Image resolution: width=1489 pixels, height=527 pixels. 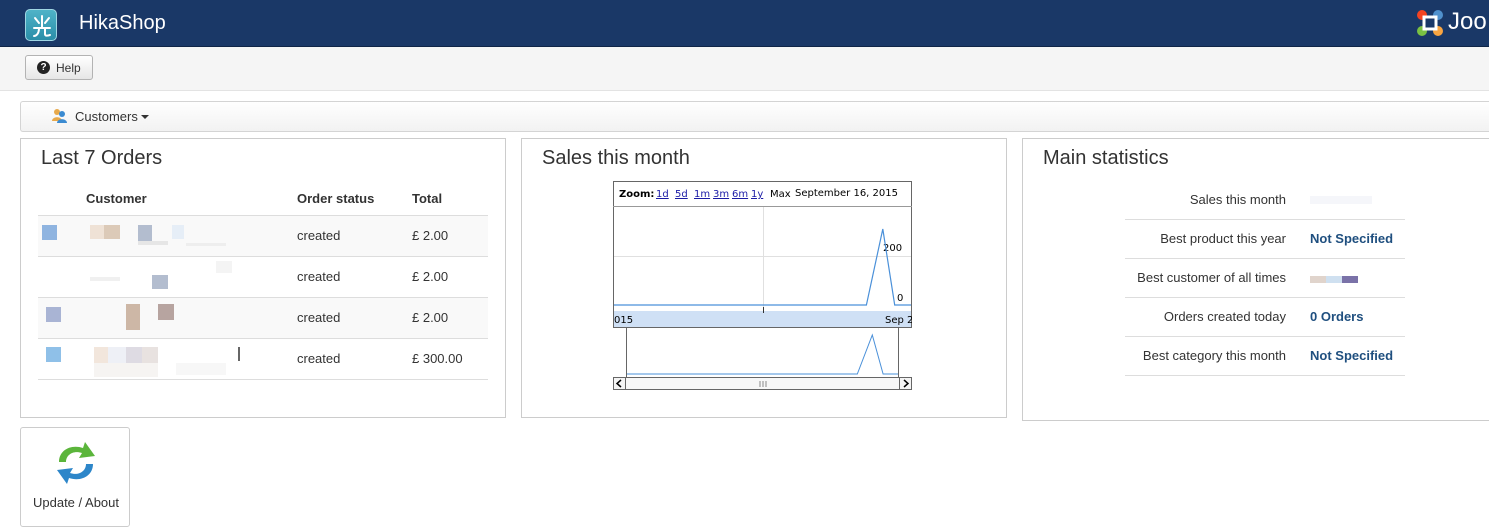 I want to click on zoom-option-Max: Max, so click(x=780, y=194).